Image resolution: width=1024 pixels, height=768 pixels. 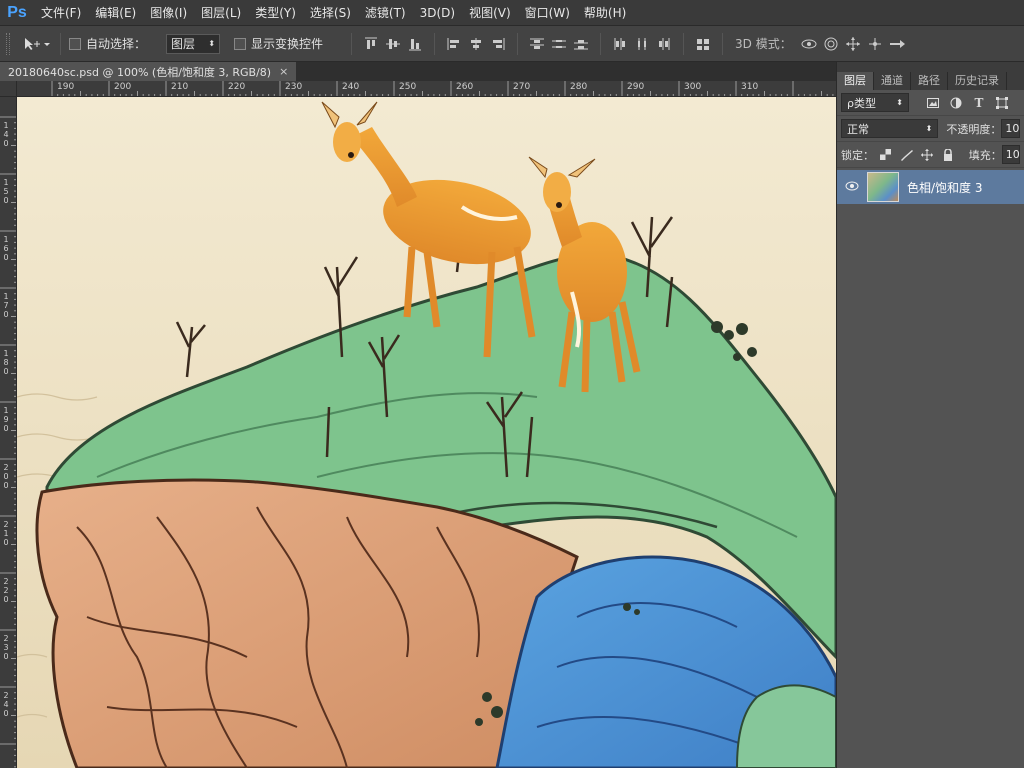 I want to click on tab-layers: 图层, so click(x=855, y=81).